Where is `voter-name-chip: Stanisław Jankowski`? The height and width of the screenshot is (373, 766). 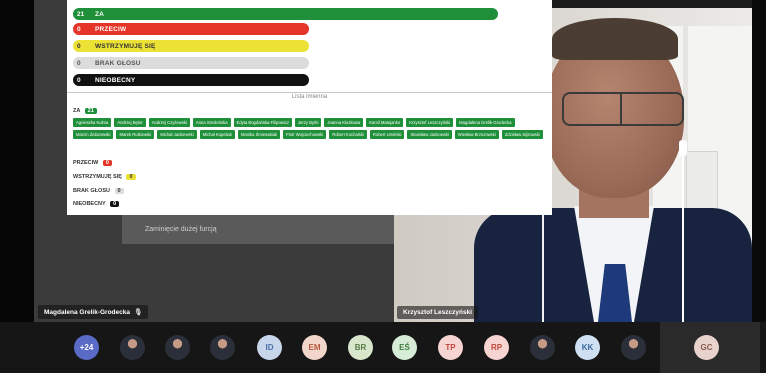 voter-name-chip: Stanisław Jankowski is located at coordinates (429, 134).